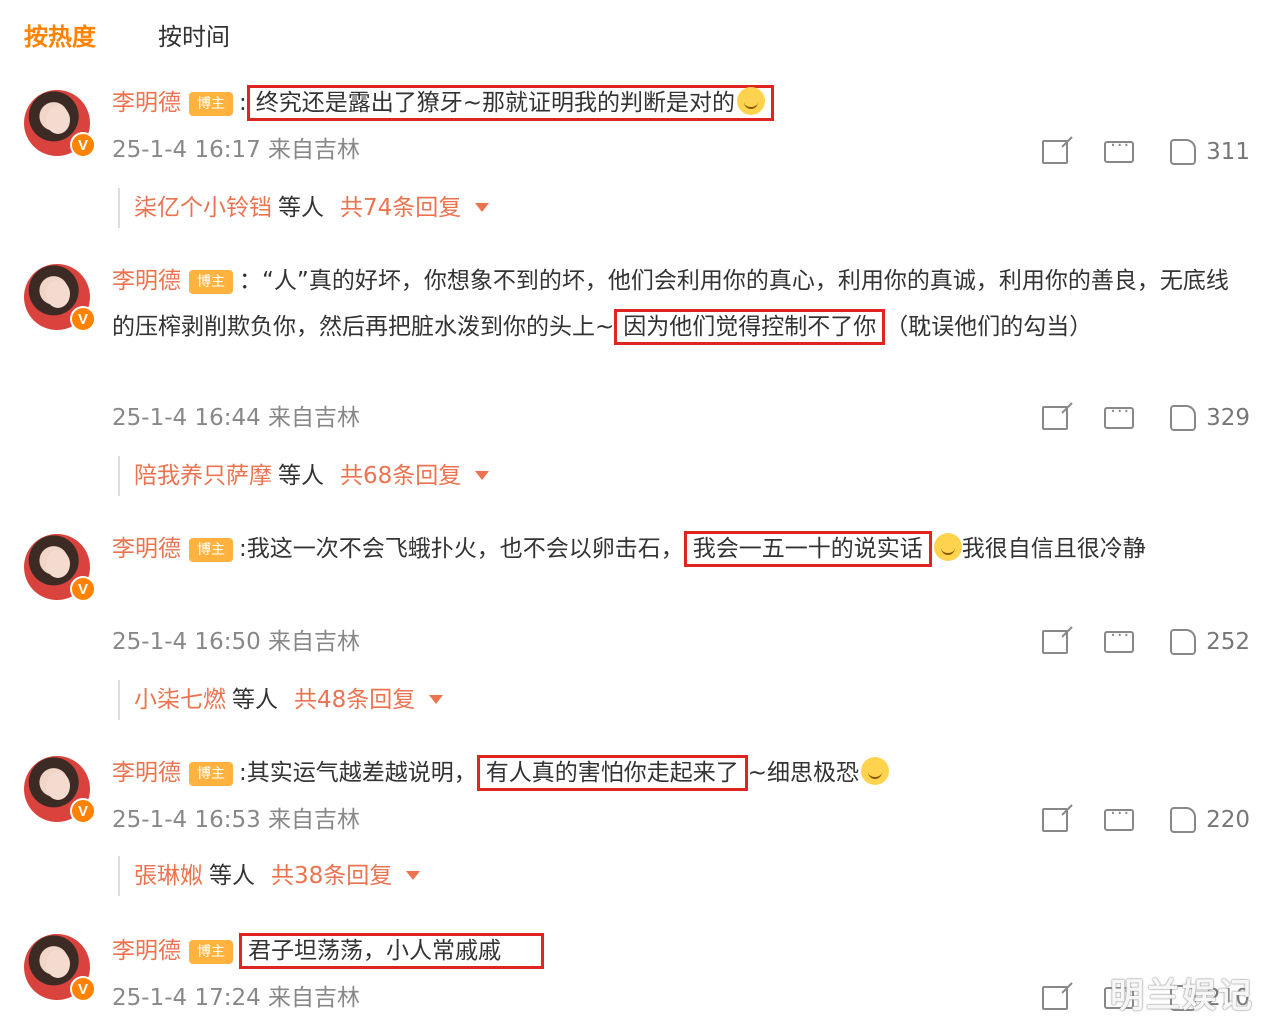  Describe the element at coordinates (677, 951) in the screenshot. I see `comment-text: 李明德 博主 君子坦荡荡，小人常戚戚` at that location.